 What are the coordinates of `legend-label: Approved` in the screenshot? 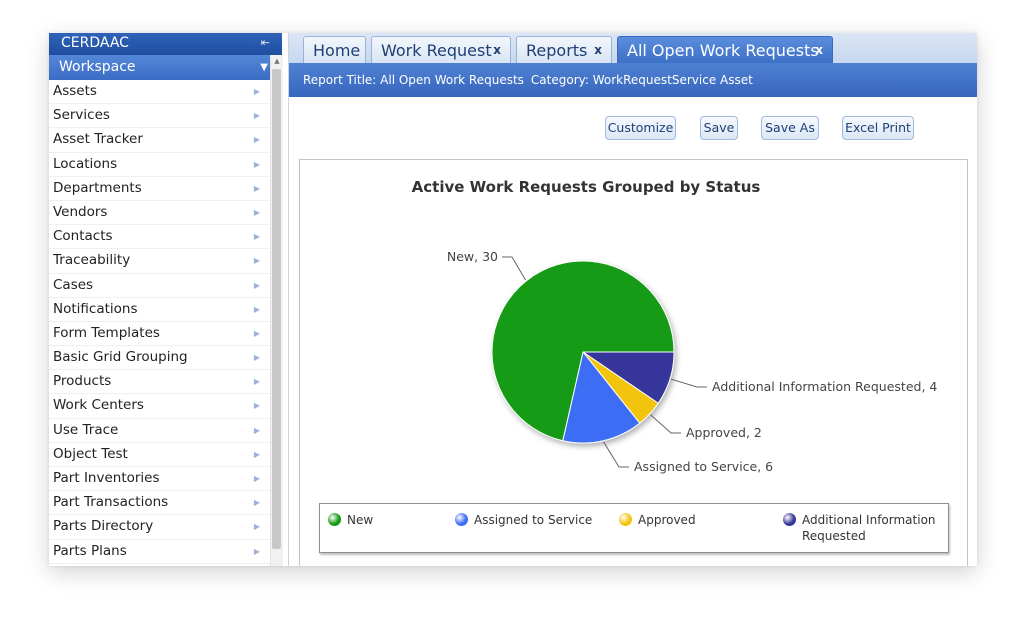 It's located at (667, 520).